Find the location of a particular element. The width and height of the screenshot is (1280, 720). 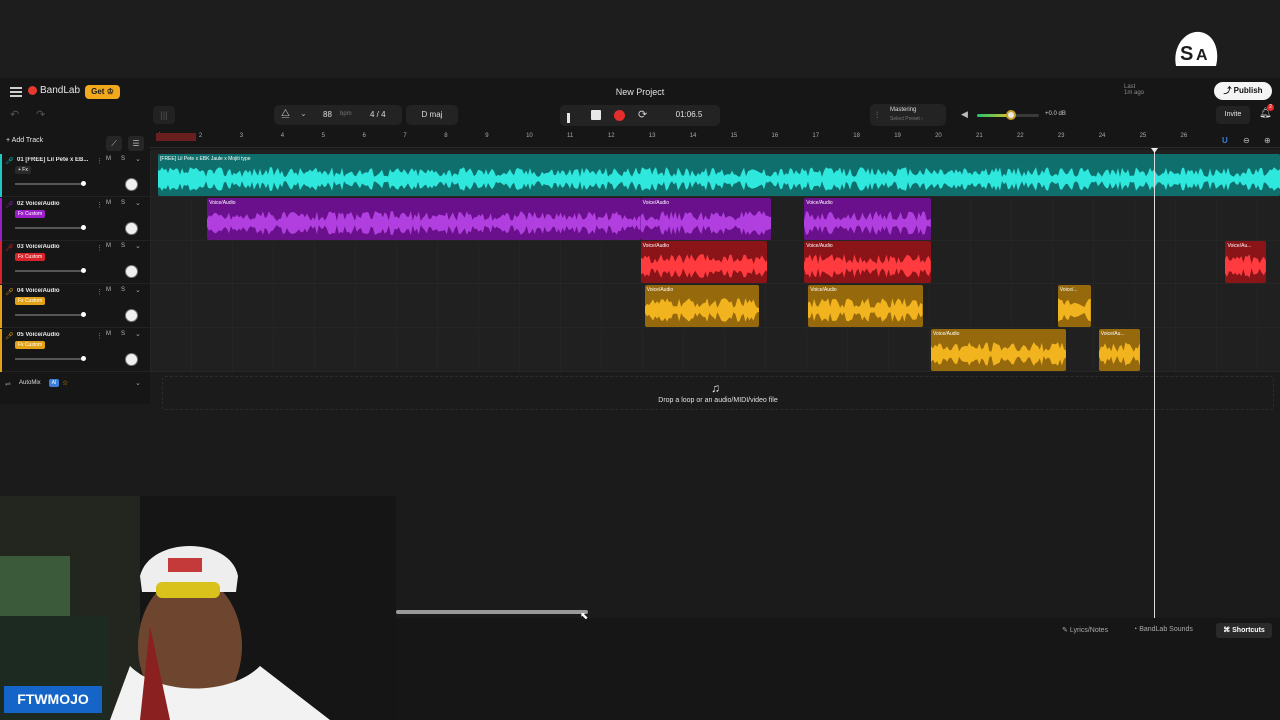

redo-button: ↷ is located at coordinates (40, 114).